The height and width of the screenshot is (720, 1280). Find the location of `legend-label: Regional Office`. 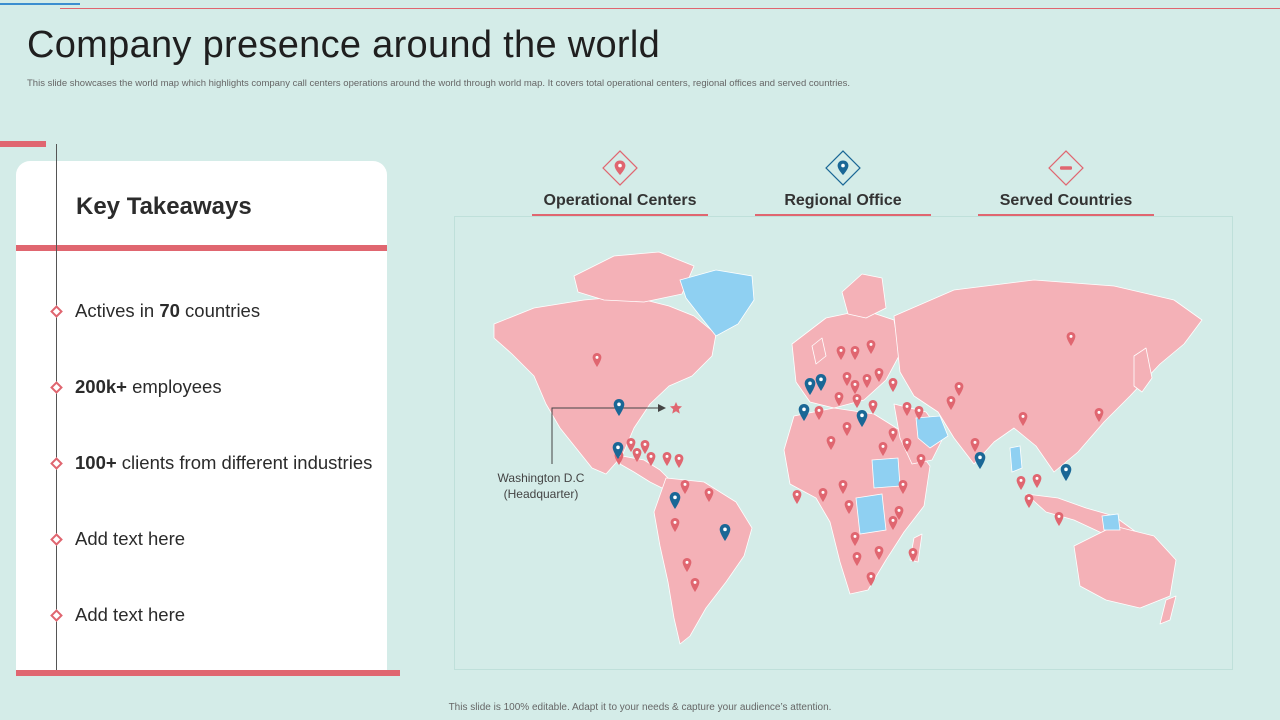

legend-label: Regional Office is located at coordinates (843, 200).